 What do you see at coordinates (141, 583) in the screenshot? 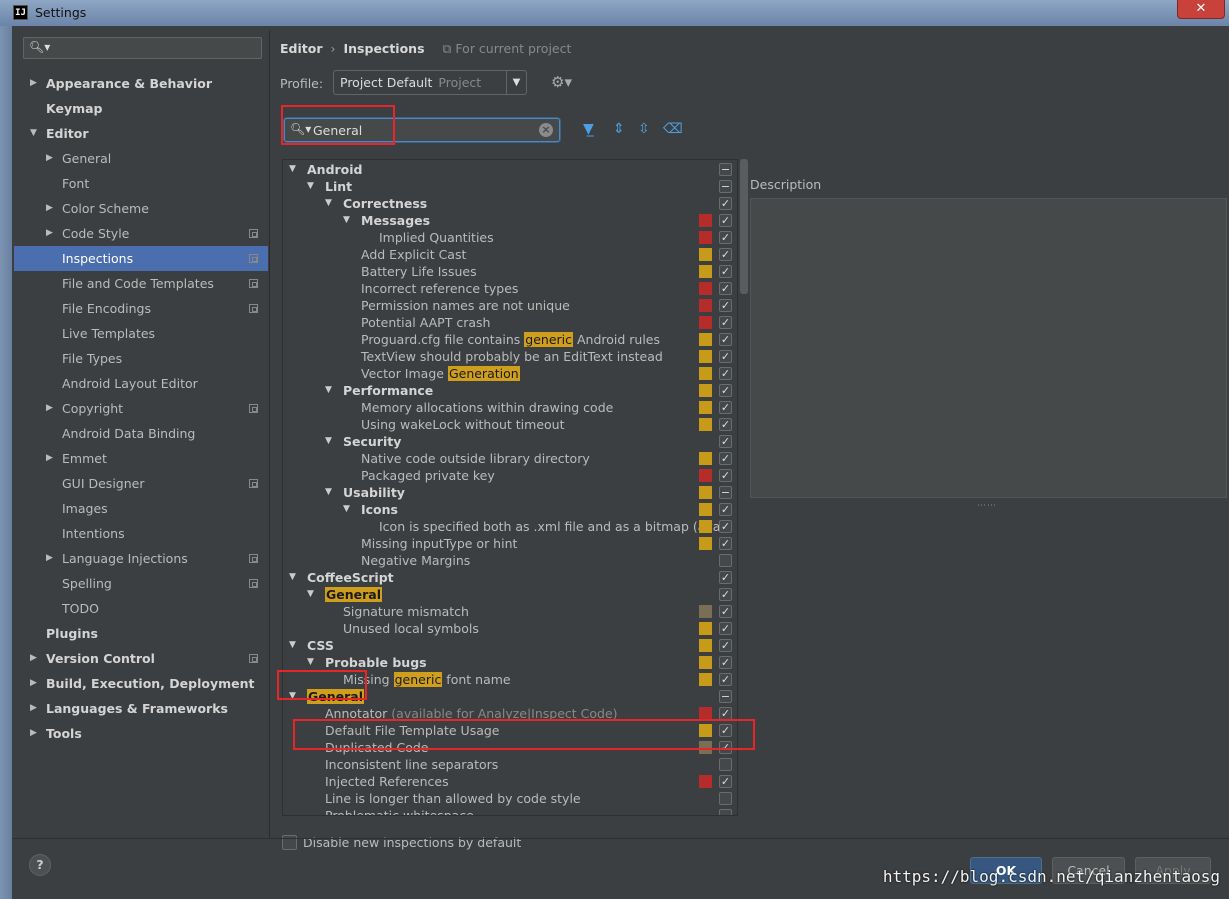
I see `sidebar-item-spelling: Spelling` at bounding box center [141, 583].